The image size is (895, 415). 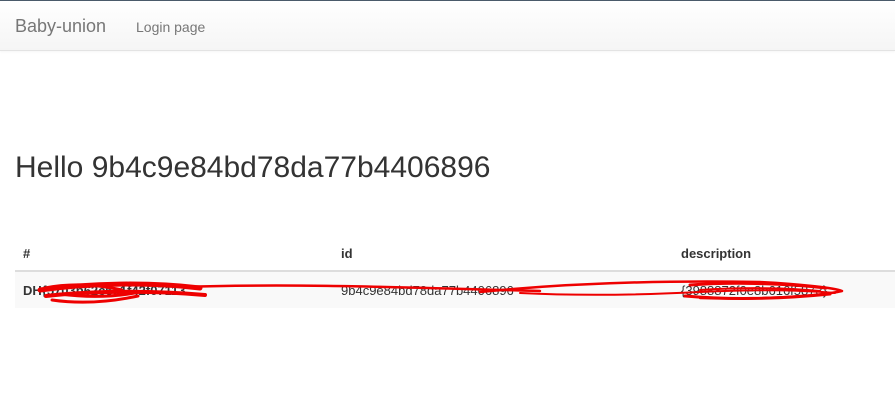 I want to click on navbar: Baby-union Login page, so click(x=447, y=26).